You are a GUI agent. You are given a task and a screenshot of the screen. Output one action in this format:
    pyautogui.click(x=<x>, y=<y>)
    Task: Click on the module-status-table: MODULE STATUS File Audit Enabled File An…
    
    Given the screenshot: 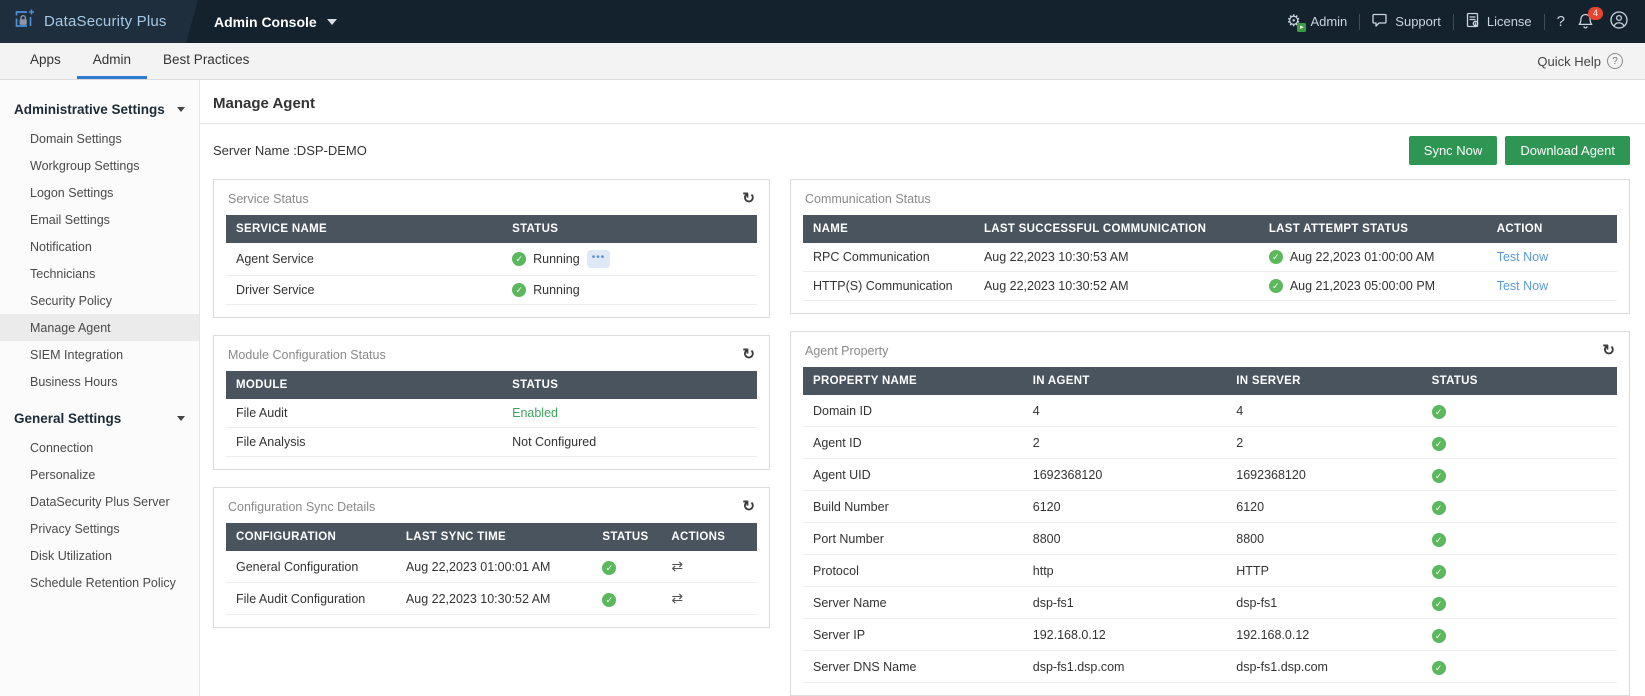 What is the action you would take?
    pyautogui.click(x=491, y=414)
    